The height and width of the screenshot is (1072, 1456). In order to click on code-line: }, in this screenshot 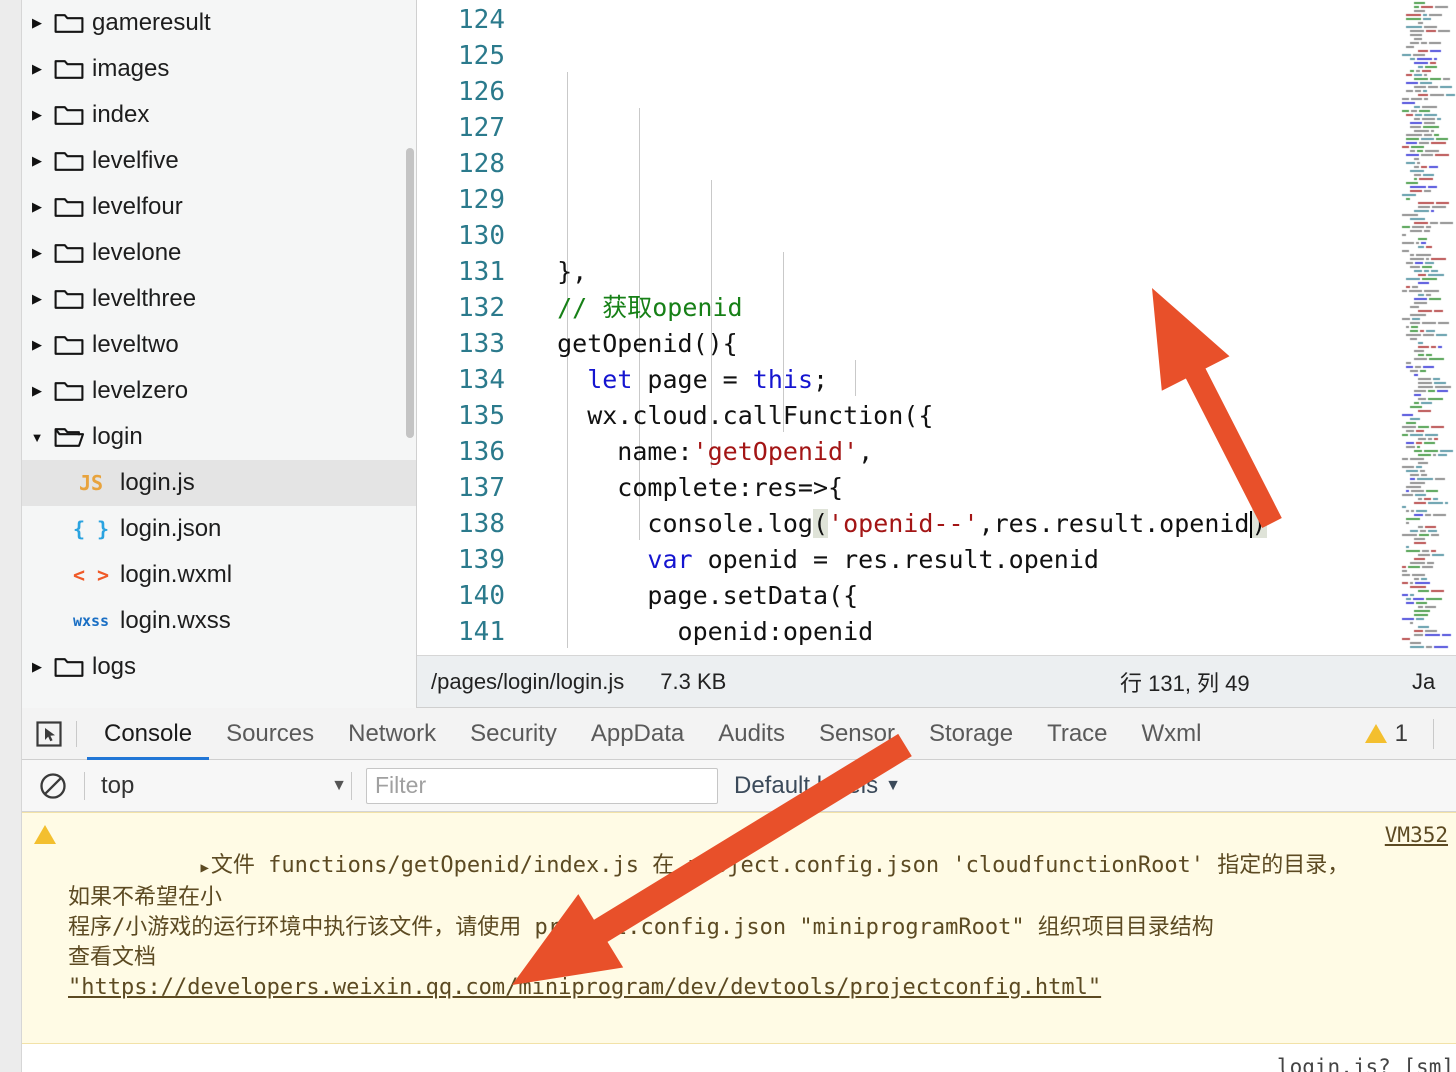, I will do `click(991, 272)`.